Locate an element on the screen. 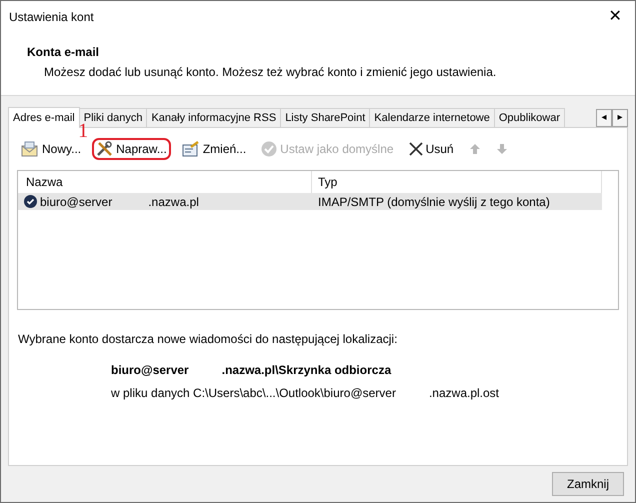 The height and width of the screenshot is (503, 636). tab: Opublikowar is located at coordinates (530, 117).